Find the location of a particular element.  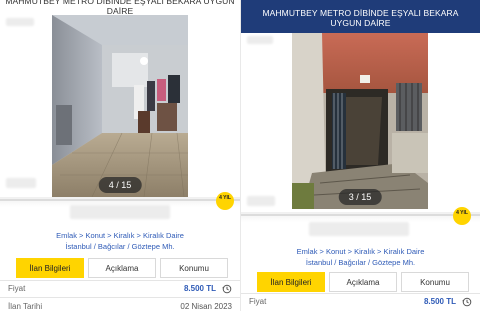

date-value: 02 Nisan 2023 is located at coordinates (206, 306).